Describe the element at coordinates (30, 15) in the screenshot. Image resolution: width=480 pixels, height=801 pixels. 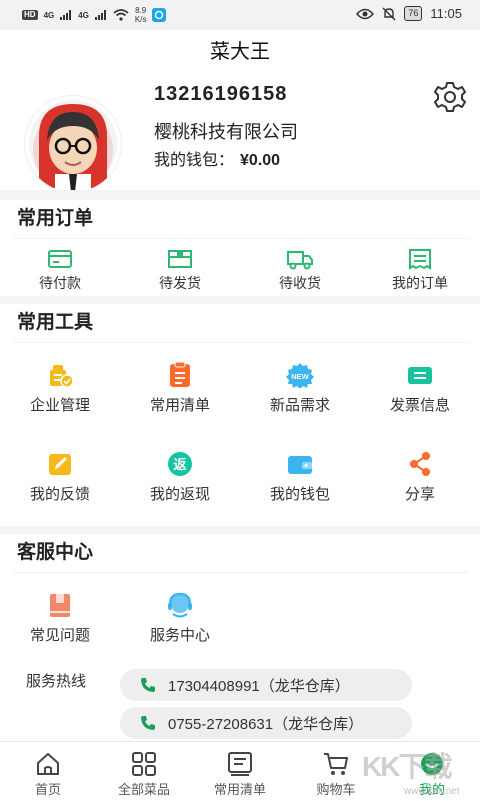
I see `hd-indicator: HD` at that location.